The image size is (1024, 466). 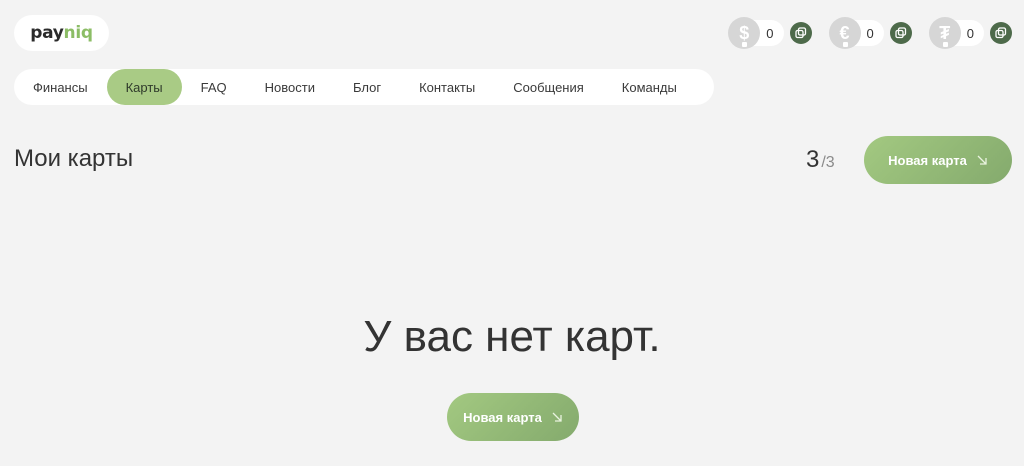 I want to click on empty-state-message: У вас нет карт., so click(x=512, y=336).